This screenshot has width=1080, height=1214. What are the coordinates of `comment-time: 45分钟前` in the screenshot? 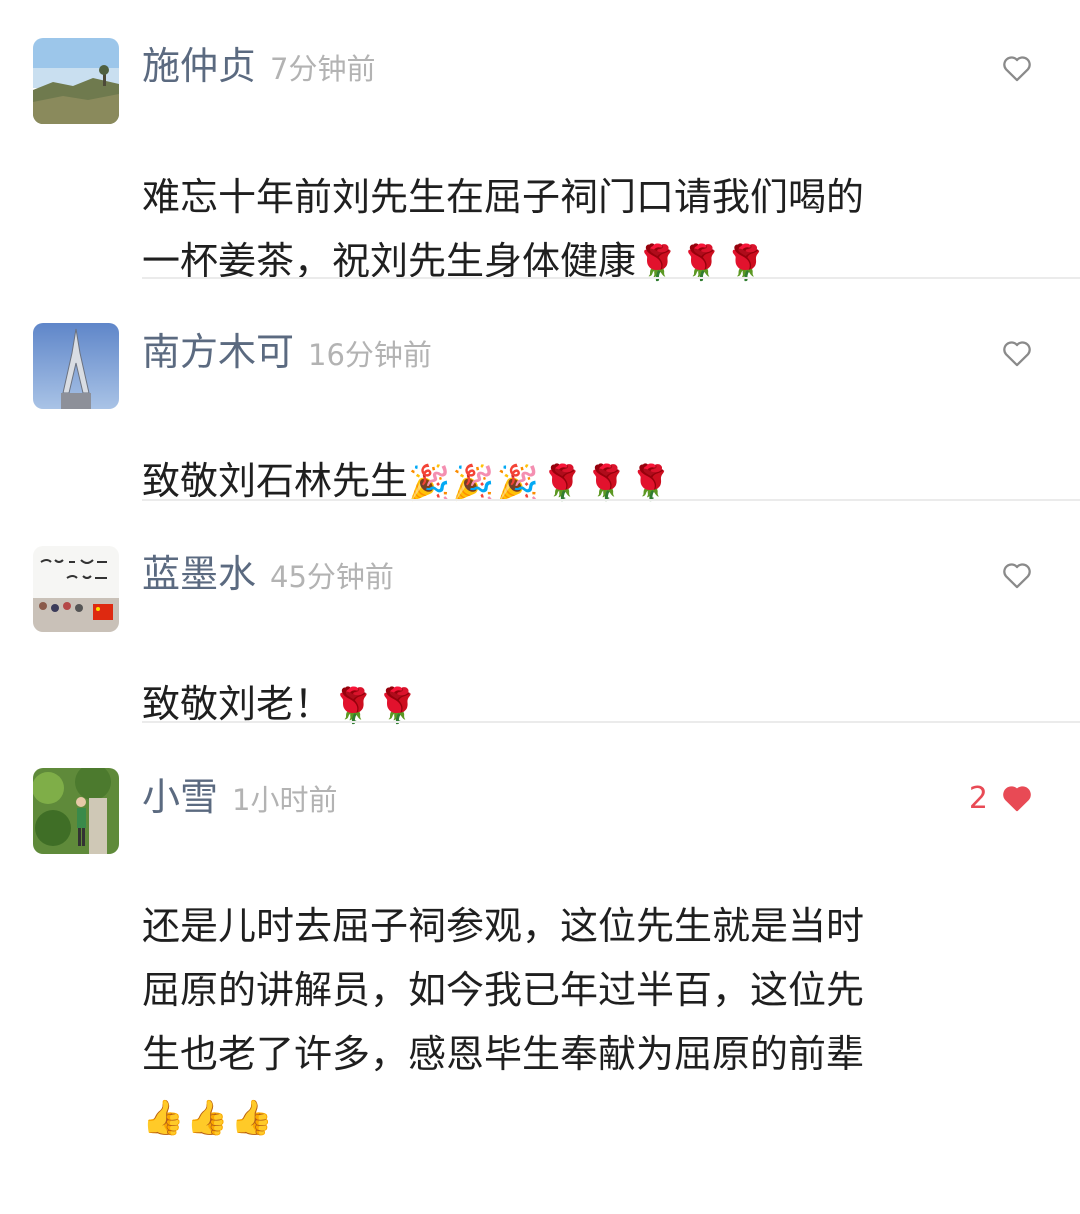 It's located at (332, 577).